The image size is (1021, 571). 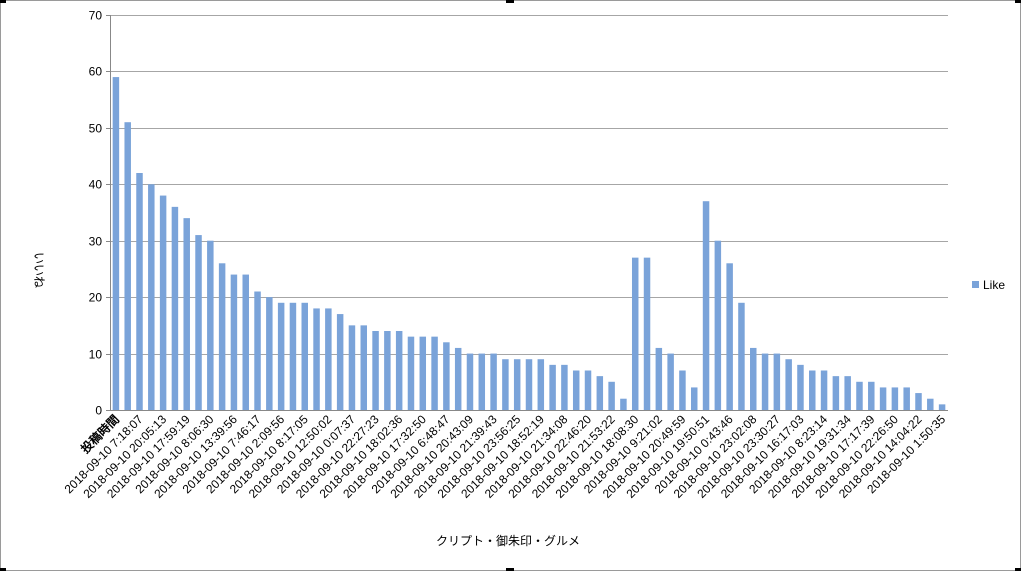 What do you see at coordinates (96, 298) in the screenshot?
I see `y-tick-label: 20` at bounding box center [96, 298].